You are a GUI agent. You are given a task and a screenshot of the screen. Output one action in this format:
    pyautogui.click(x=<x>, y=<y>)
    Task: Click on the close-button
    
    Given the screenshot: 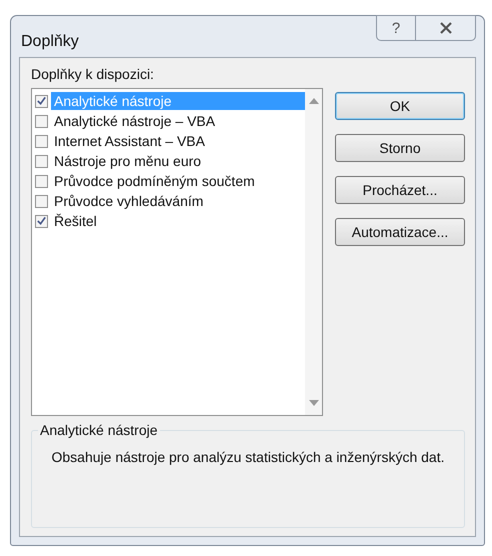 What is the action you would take?
    pyautogui.click(x=446, y=28)
    